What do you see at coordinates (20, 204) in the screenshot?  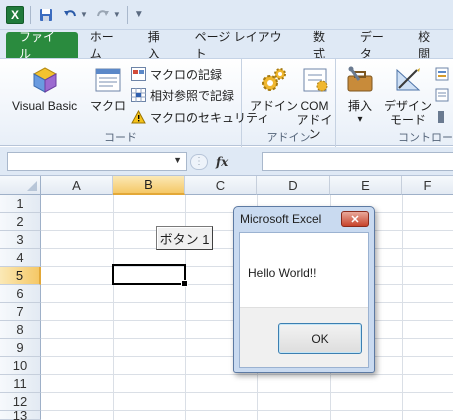 I see `row-header-1: 1` at bounding box center [20, 204].